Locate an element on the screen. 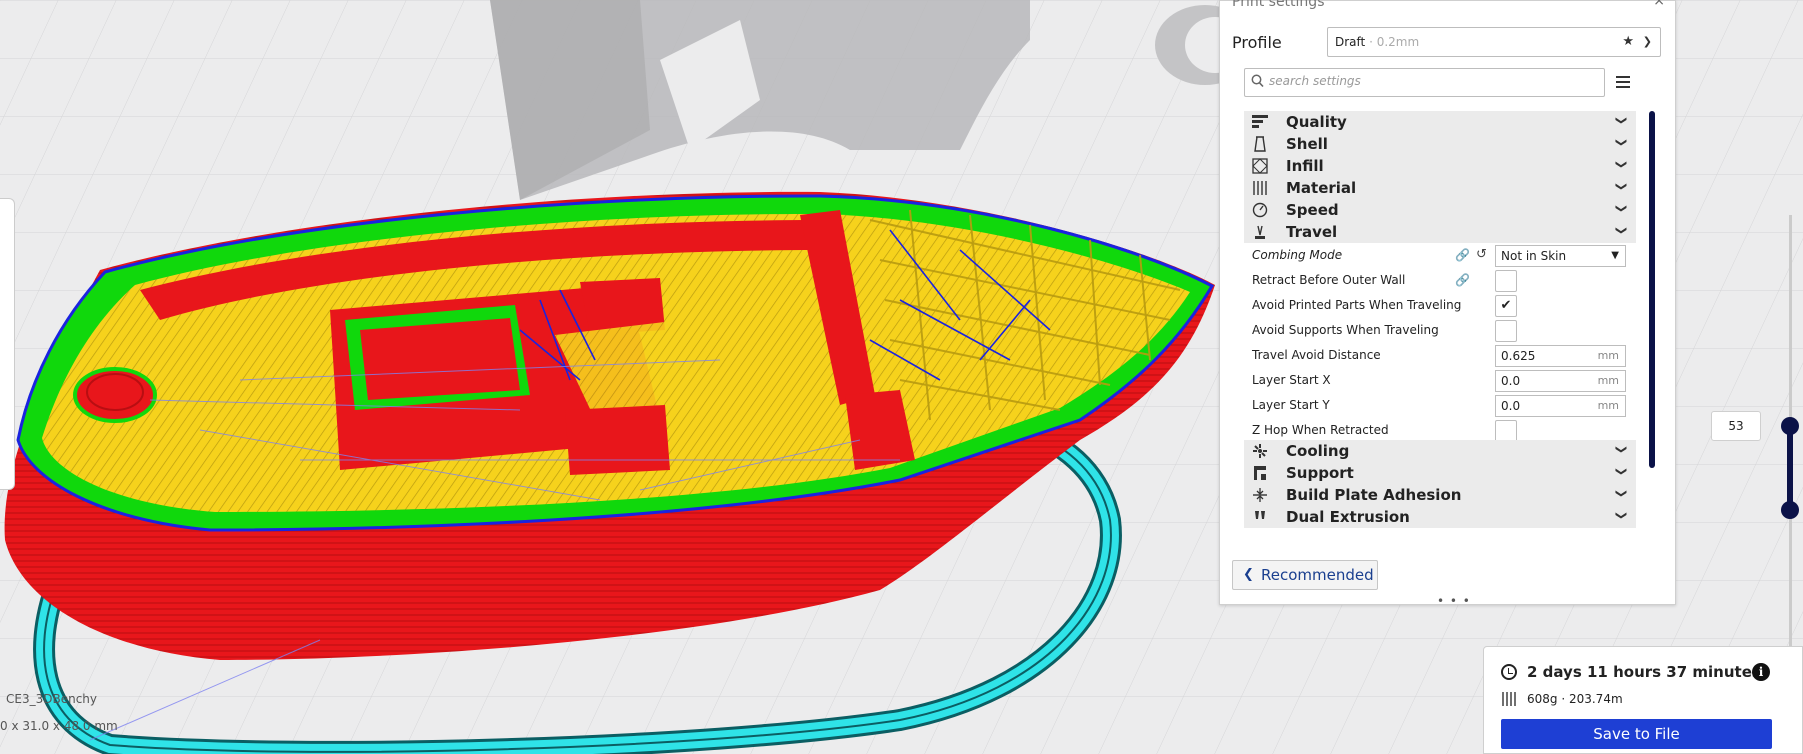  settings-scrollbar is located at coordinates (1652, 289).